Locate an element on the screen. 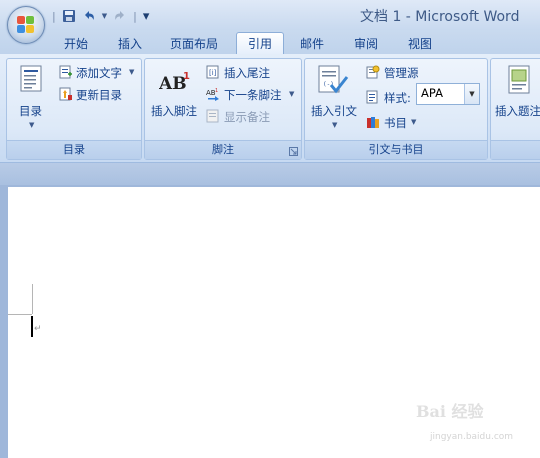  undo-dropdown-icon: ▼ is located at coordinates (104, 16).